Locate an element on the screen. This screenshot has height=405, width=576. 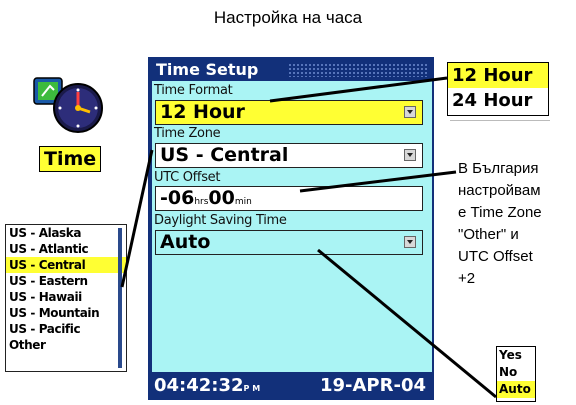
connector-time-format is located at coordinates (358, 89).